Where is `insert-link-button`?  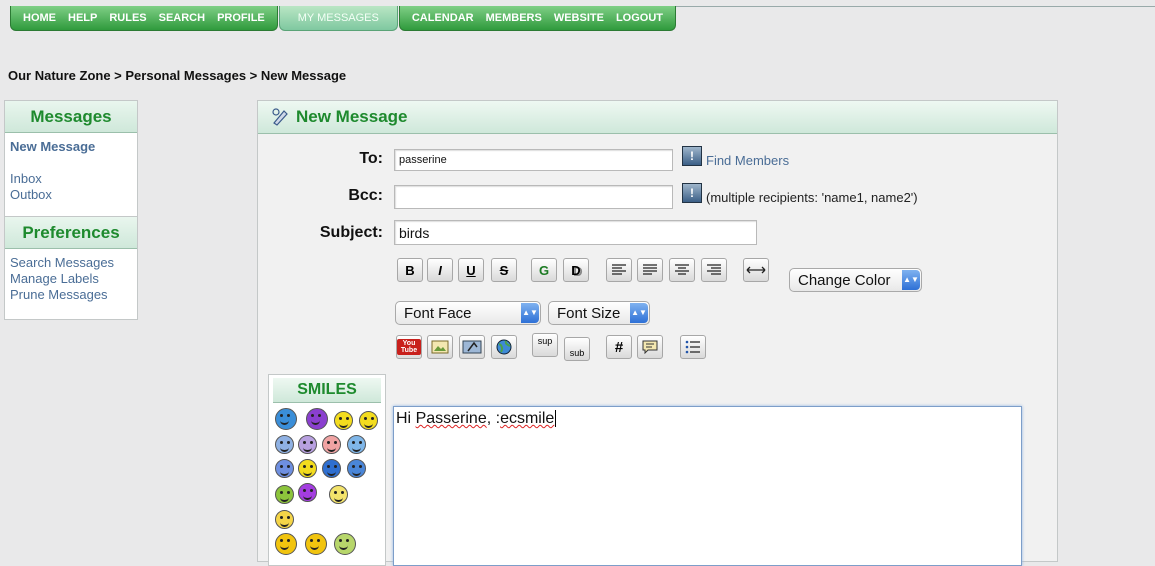 insert-link-button is located at coordinates (504, 347).